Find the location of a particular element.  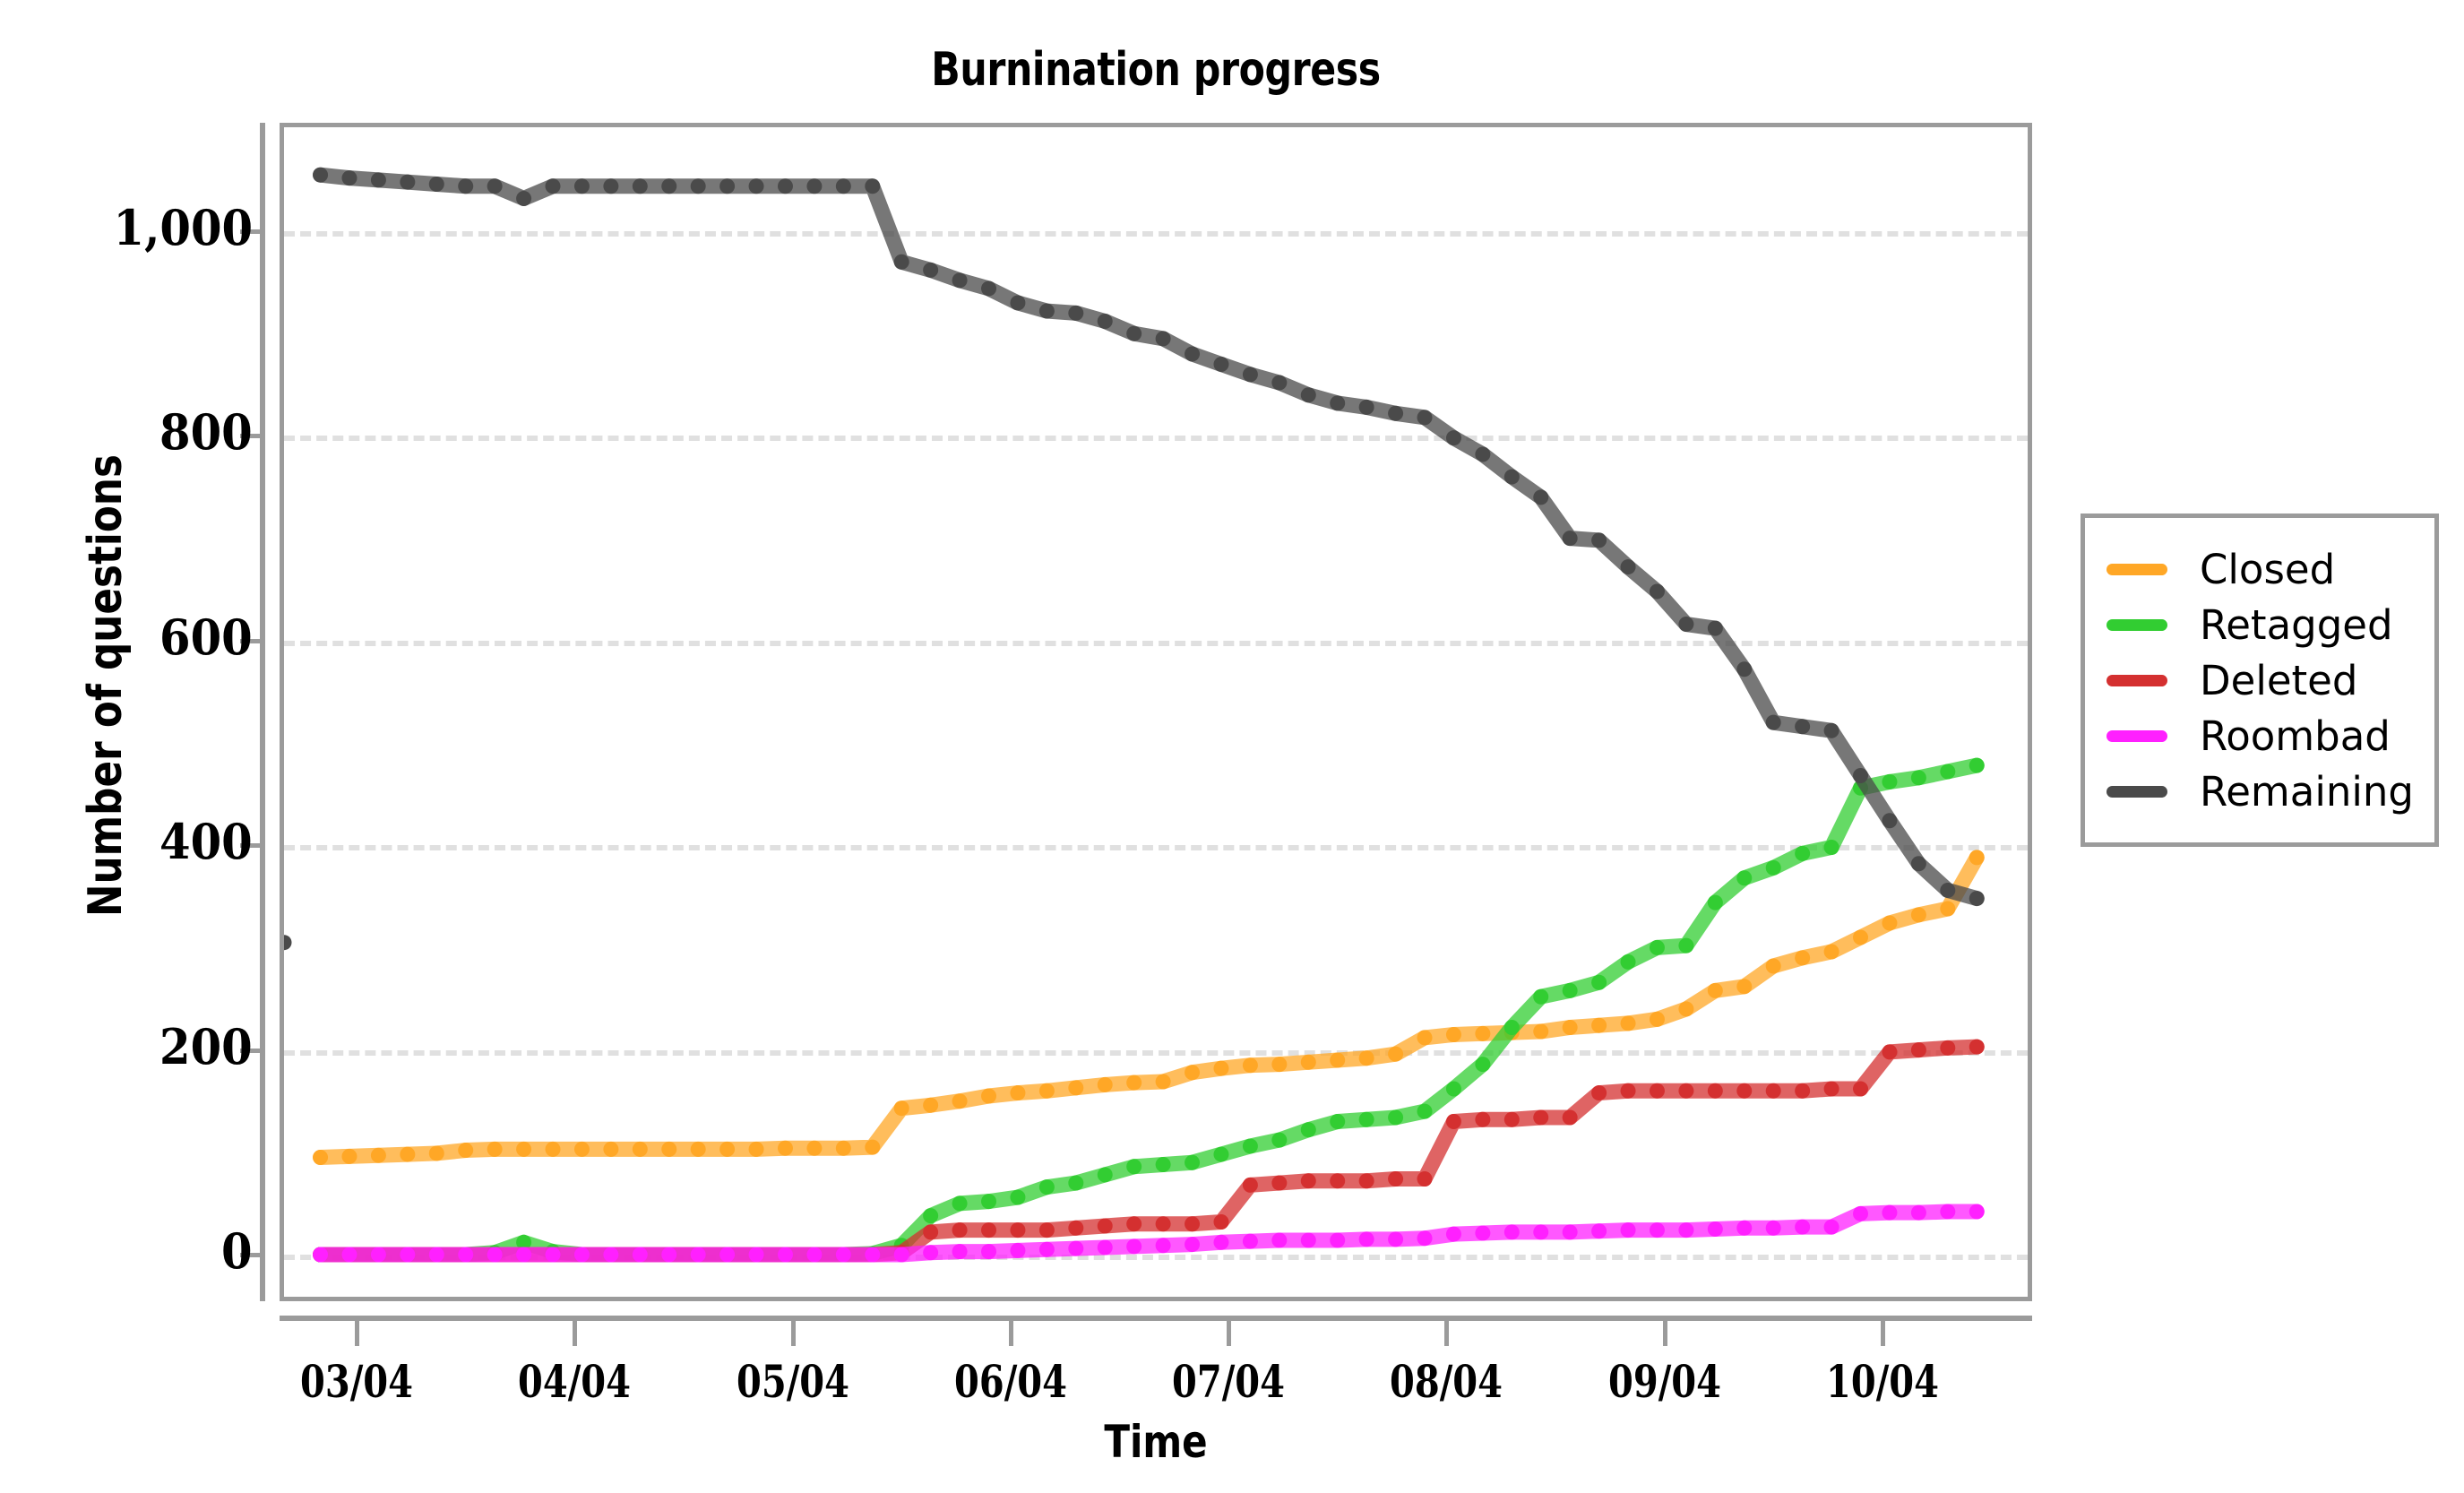

legend-item-roombad: Roombad is located at coordinates (2260, 736).